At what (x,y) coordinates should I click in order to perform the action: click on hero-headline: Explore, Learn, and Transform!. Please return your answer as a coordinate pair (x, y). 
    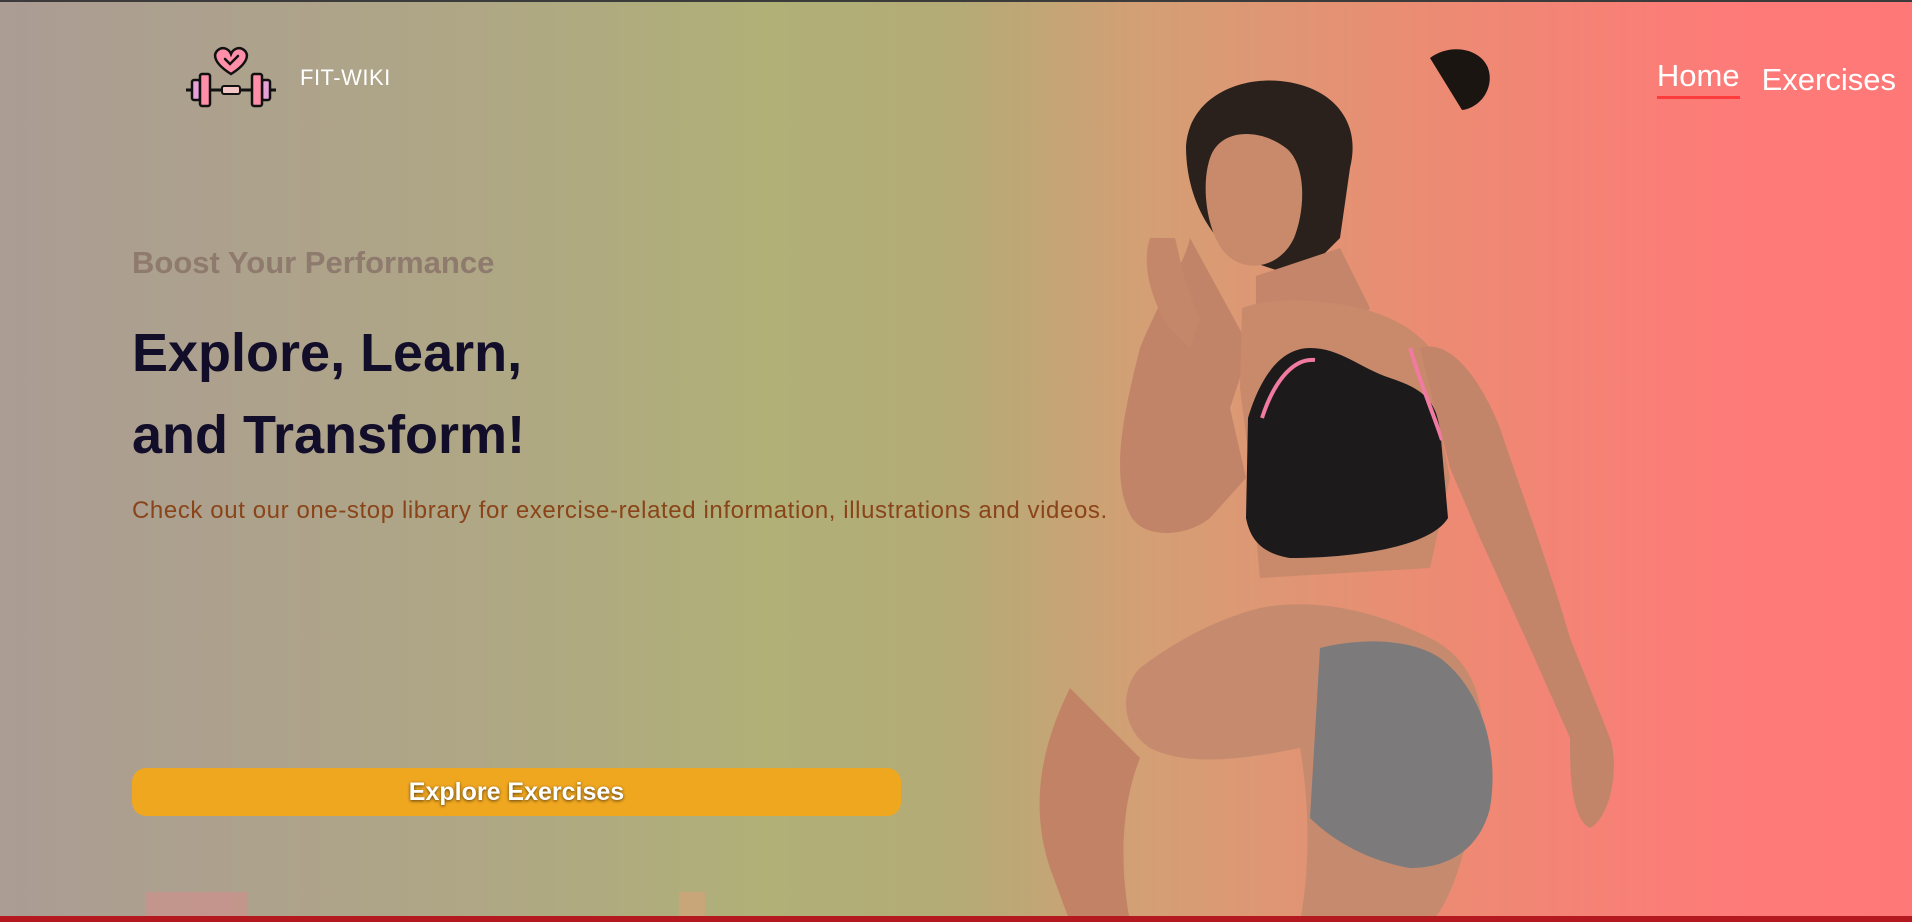
    Looking at the image, I should click on (328, 394).